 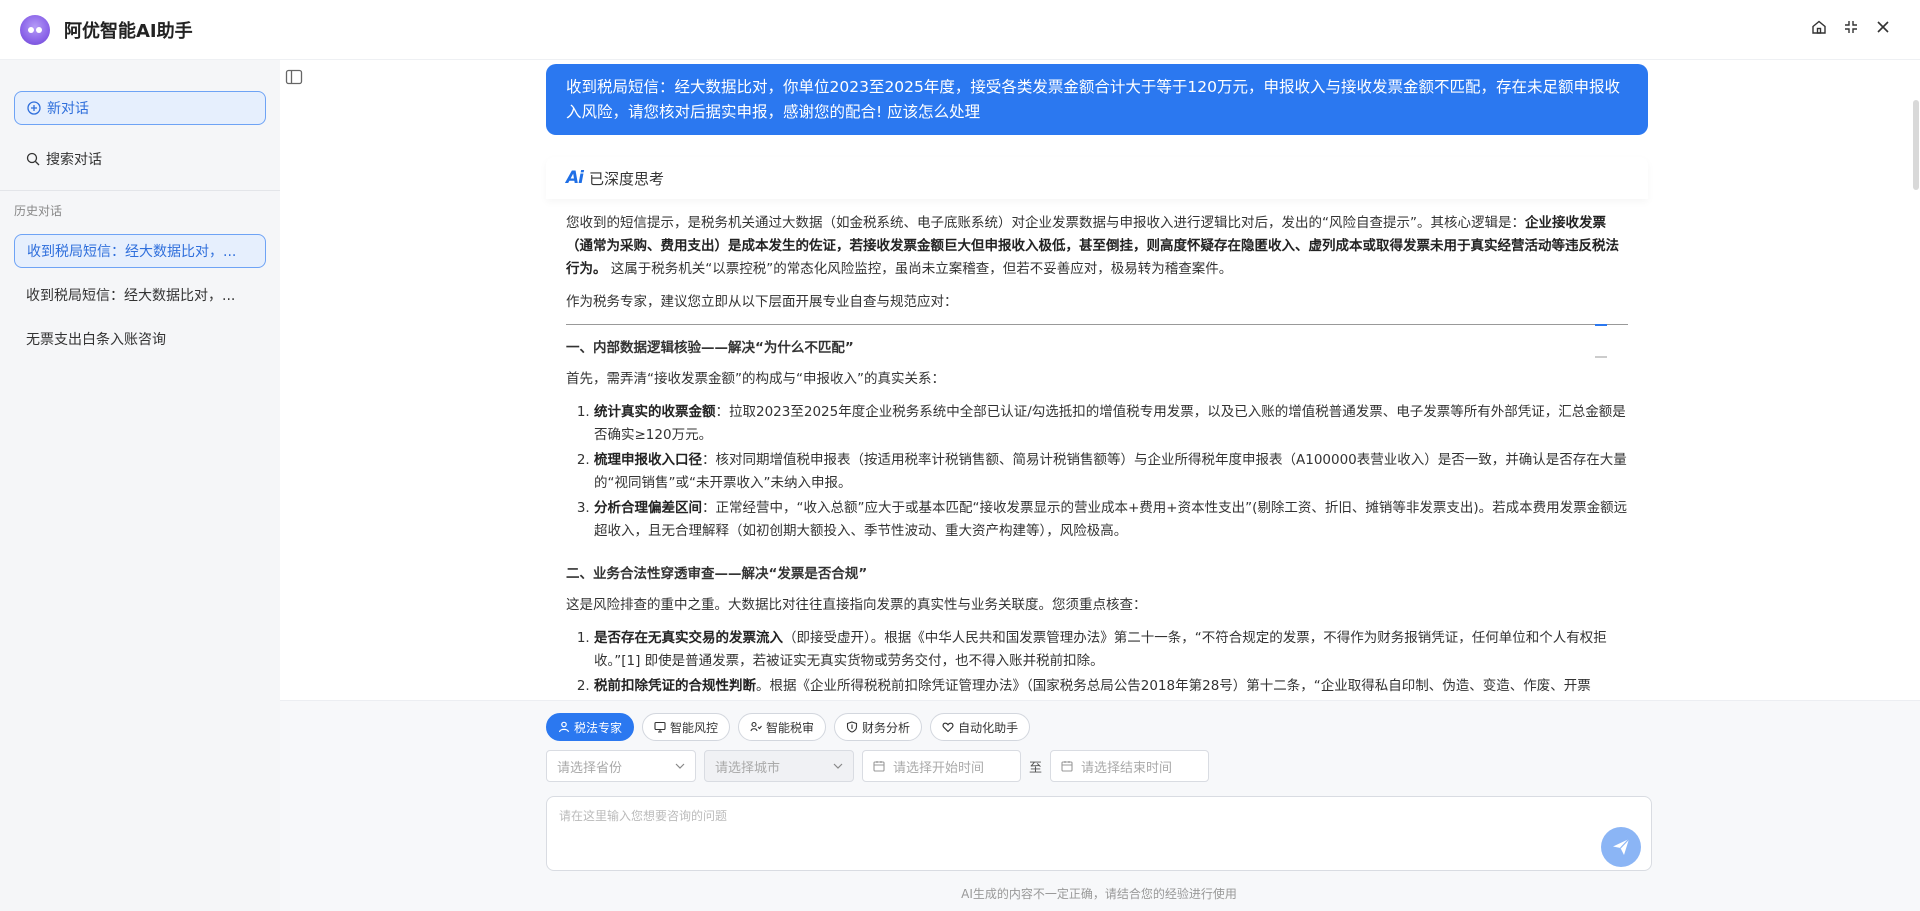 What do you see at coordinates (33, 159) in the screenshot?
I see `search-icon` at bounding box center [33, 159].